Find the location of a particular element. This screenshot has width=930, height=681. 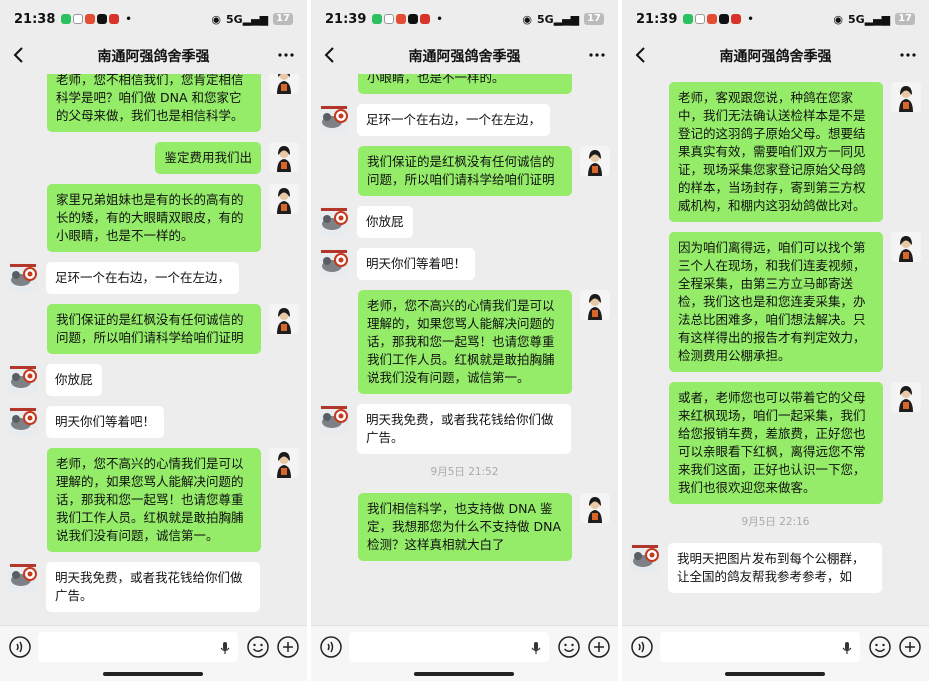

message-timestamp: 9月5日 21:52 is located at coordinates (464, 472).